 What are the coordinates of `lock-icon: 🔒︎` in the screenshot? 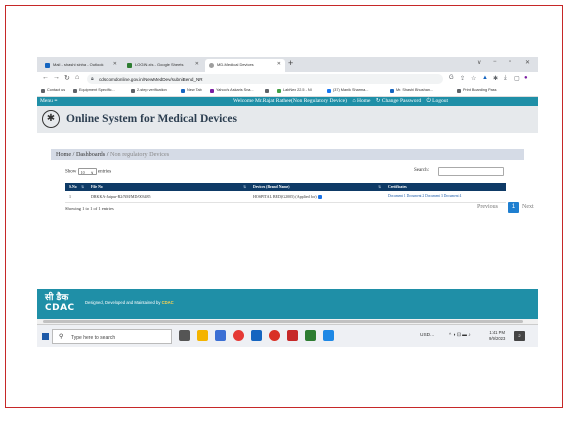 It's located at (92, 78).